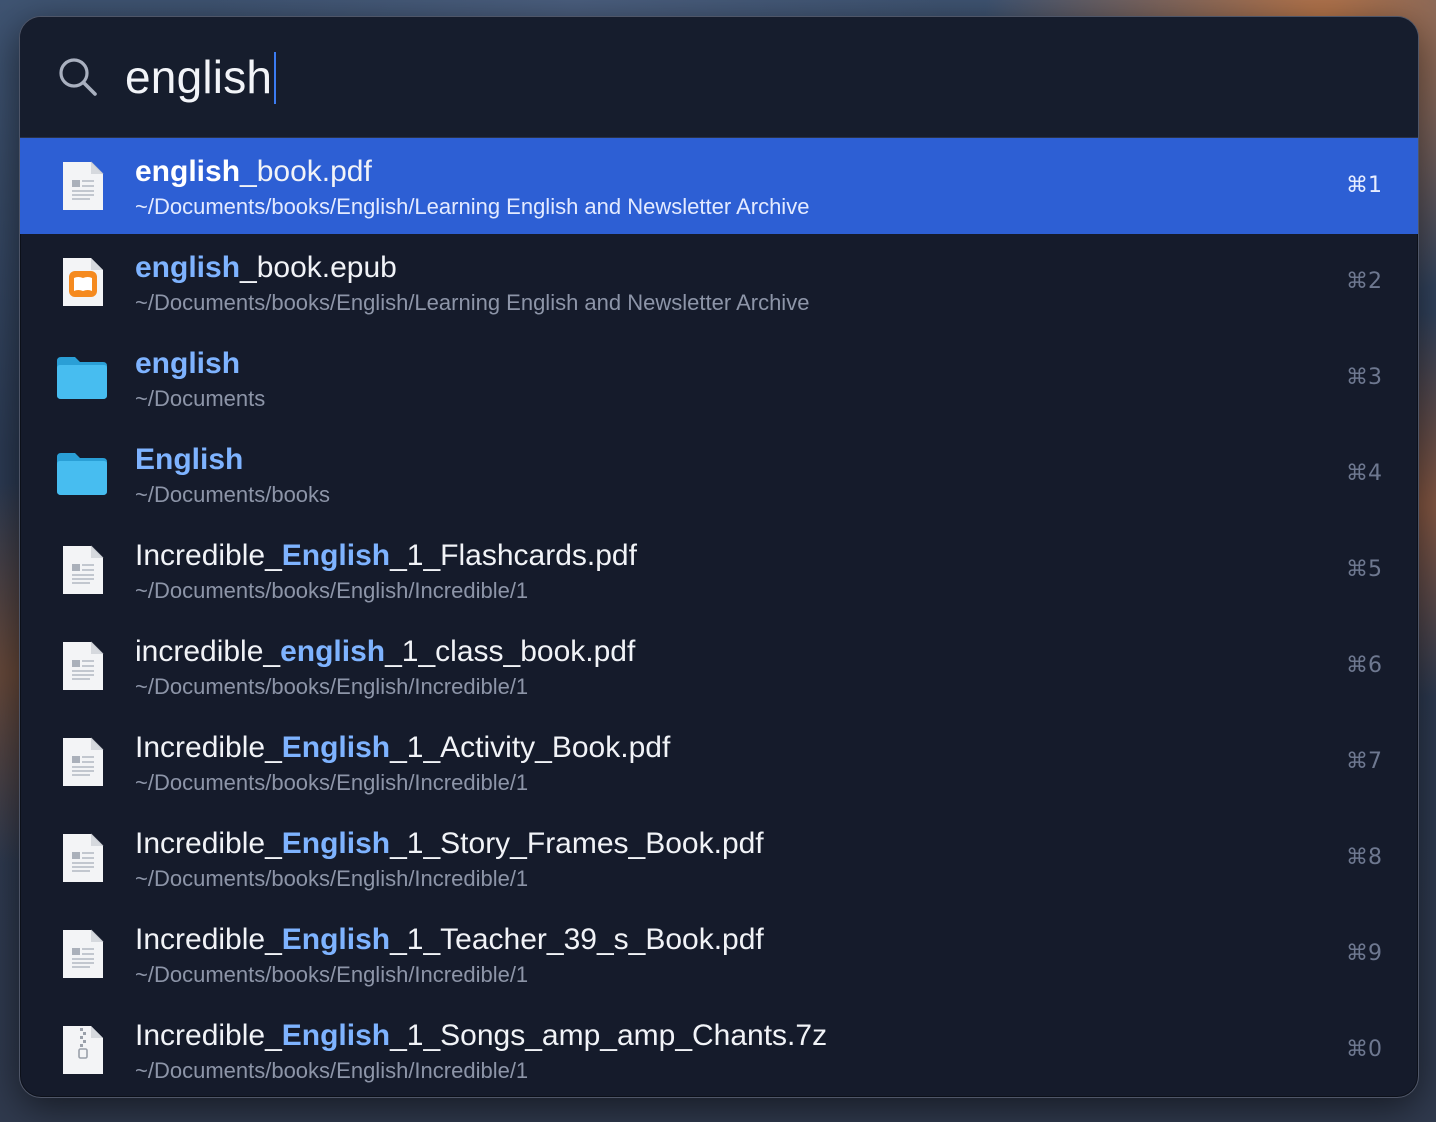 Image resolution: width=1436 pixels, height=1122 pixels. Describe the element at coordinates (513, 555) in the screenshot. I see `result-title-suffix: _1_Flashcards.pdf` at that location.